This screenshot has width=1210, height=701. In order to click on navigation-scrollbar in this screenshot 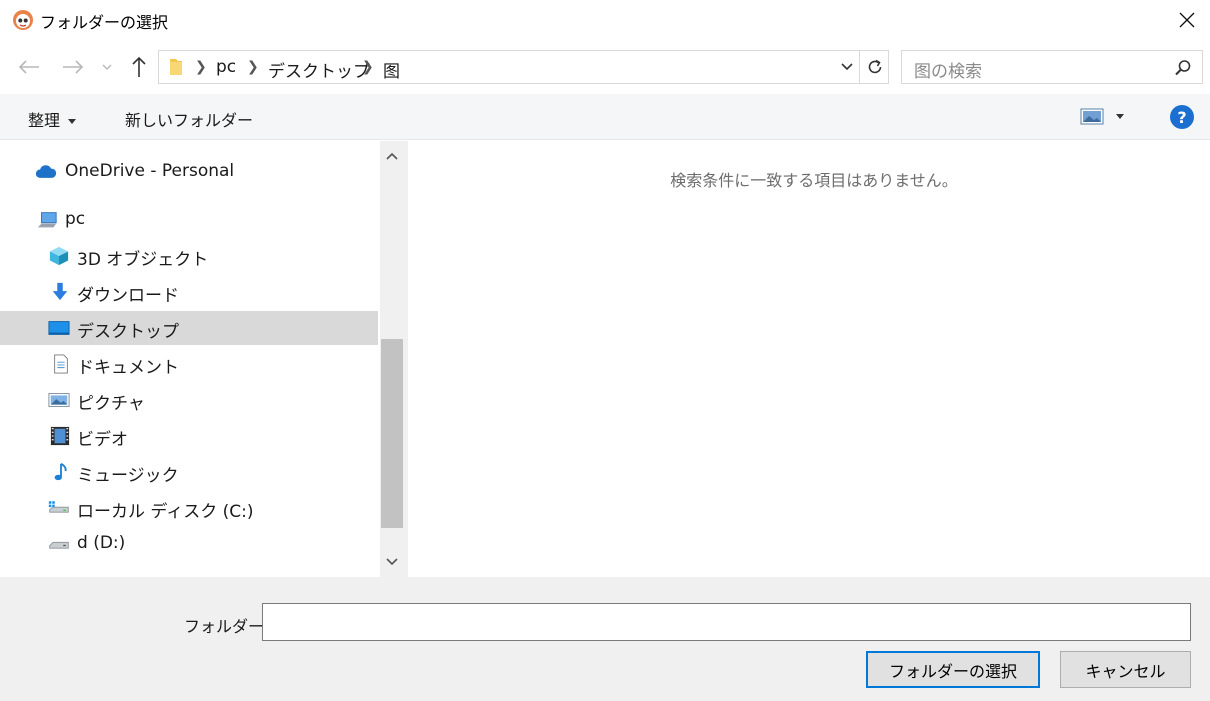, I will do `click(392, 359)`.